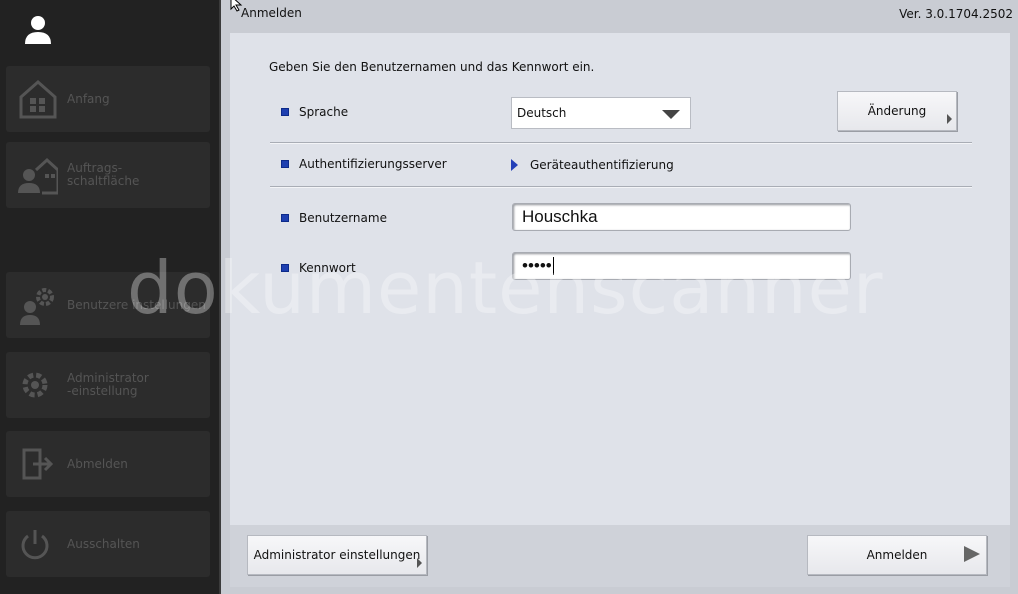 The height and width of the screenshot is (594, 1018). What do you see at coordinates (136, 304) in the screenshot?
I see `sidebar-item-label: Benutzere instellungen` at bounding box center [136, 304].